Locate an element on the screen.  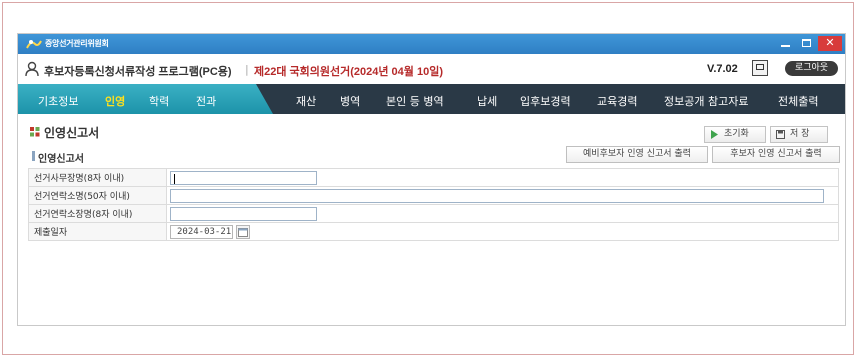
maximize-button is located at coordinates (806, 43).